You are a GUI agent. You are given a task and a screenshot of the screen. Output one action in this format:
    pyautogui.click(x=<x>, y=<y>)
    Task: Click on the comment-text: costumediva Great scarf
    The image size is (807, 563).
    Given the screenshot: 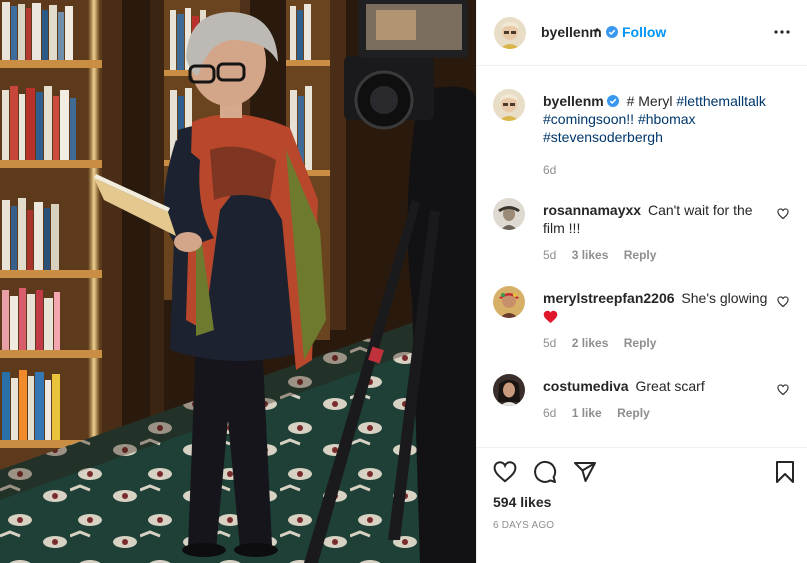 What is the action you would take?
    pyautogui.click(x=658, y=386)
    